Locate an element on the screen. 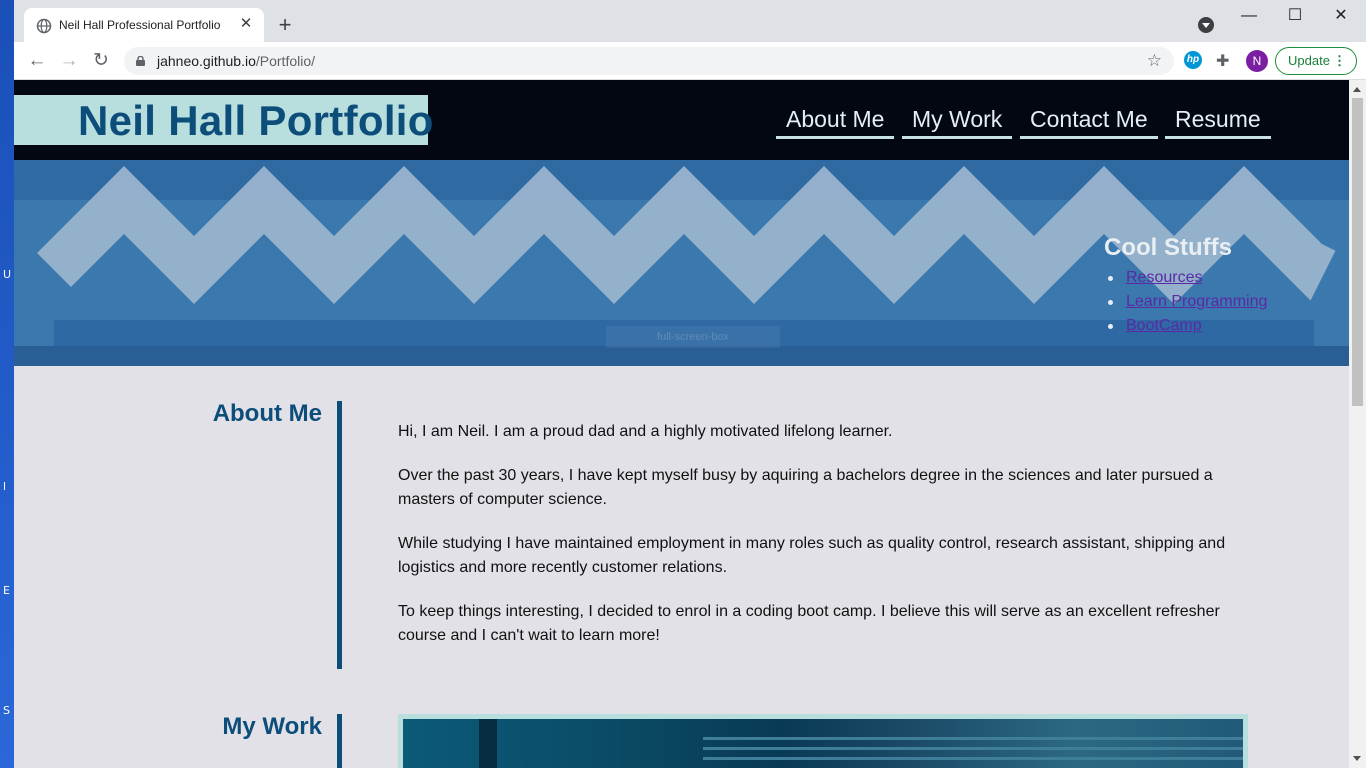  list-item: Learn Programming is located at coordinates (1187, 302).